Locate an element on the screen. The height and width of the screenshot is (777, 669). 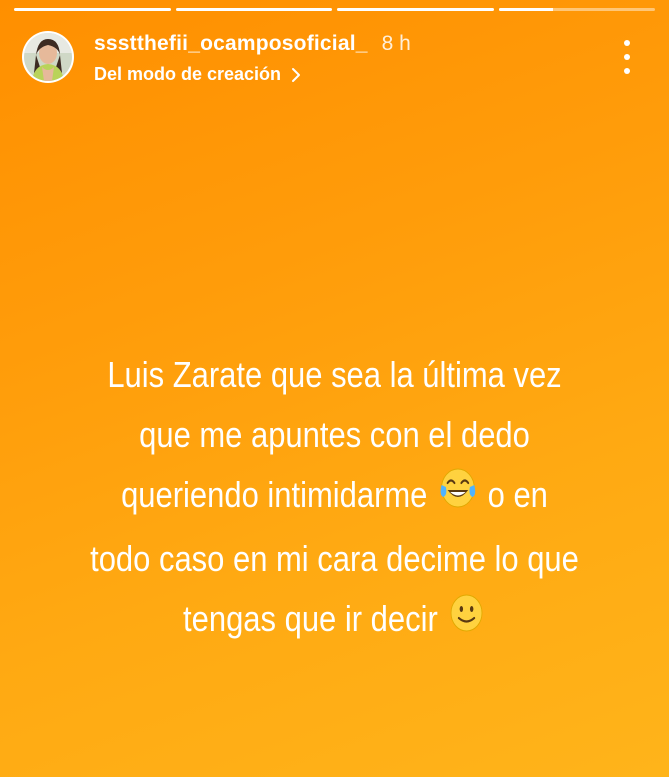
chevron-right-icon is located at coordinates (296, 75).